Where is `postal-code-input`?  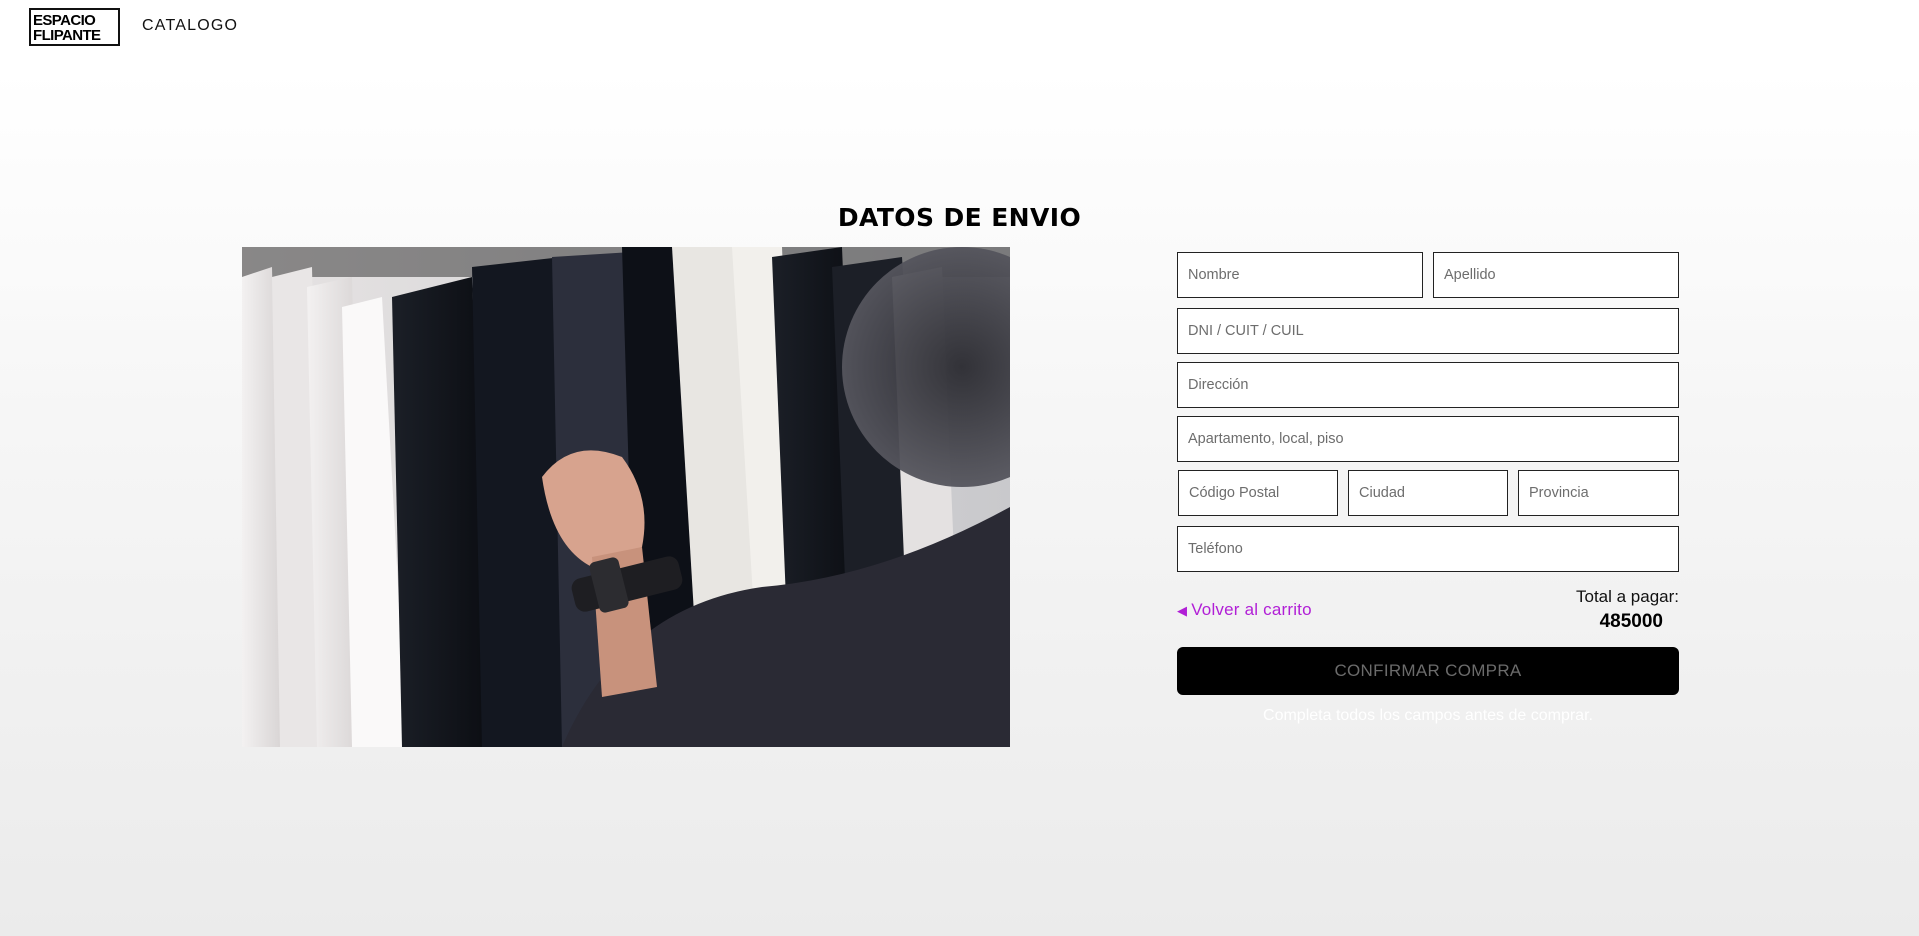 postal-code-input is located at coordinates (1258, 493).